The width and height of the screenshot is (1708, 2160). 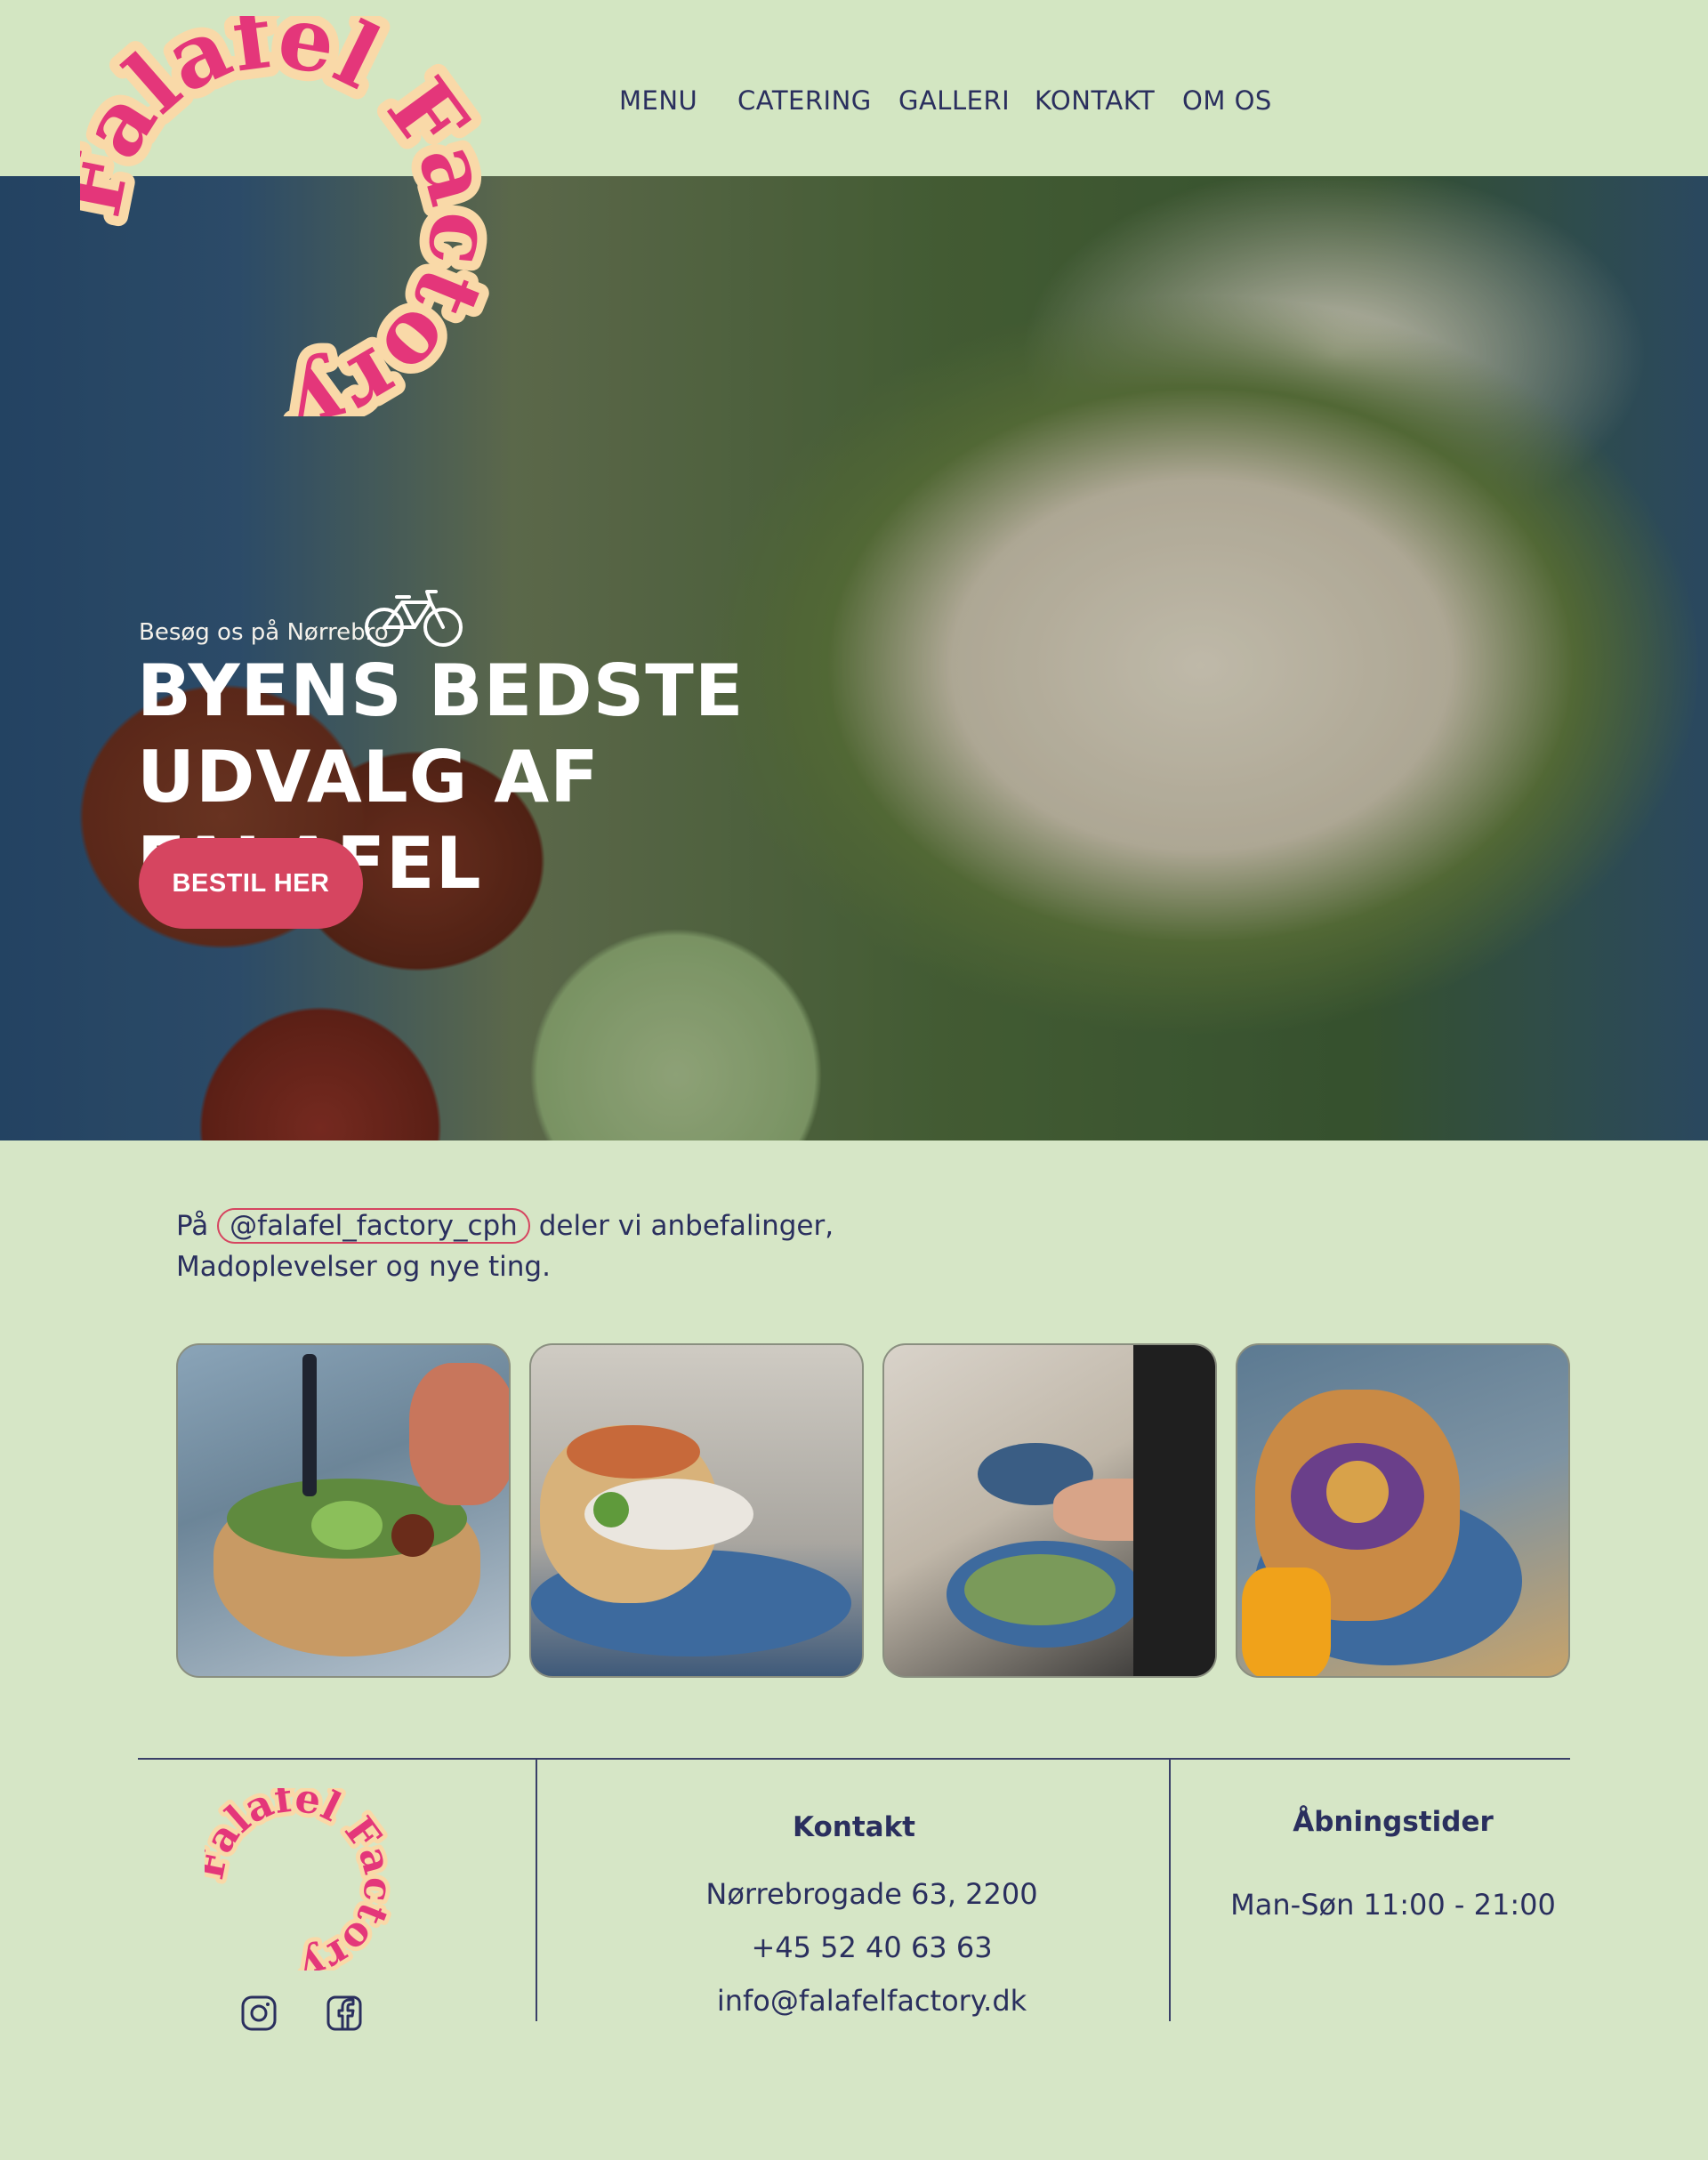 I want to click on footer-logo-text: Falafel Factory, so click(x=298, y=1879).